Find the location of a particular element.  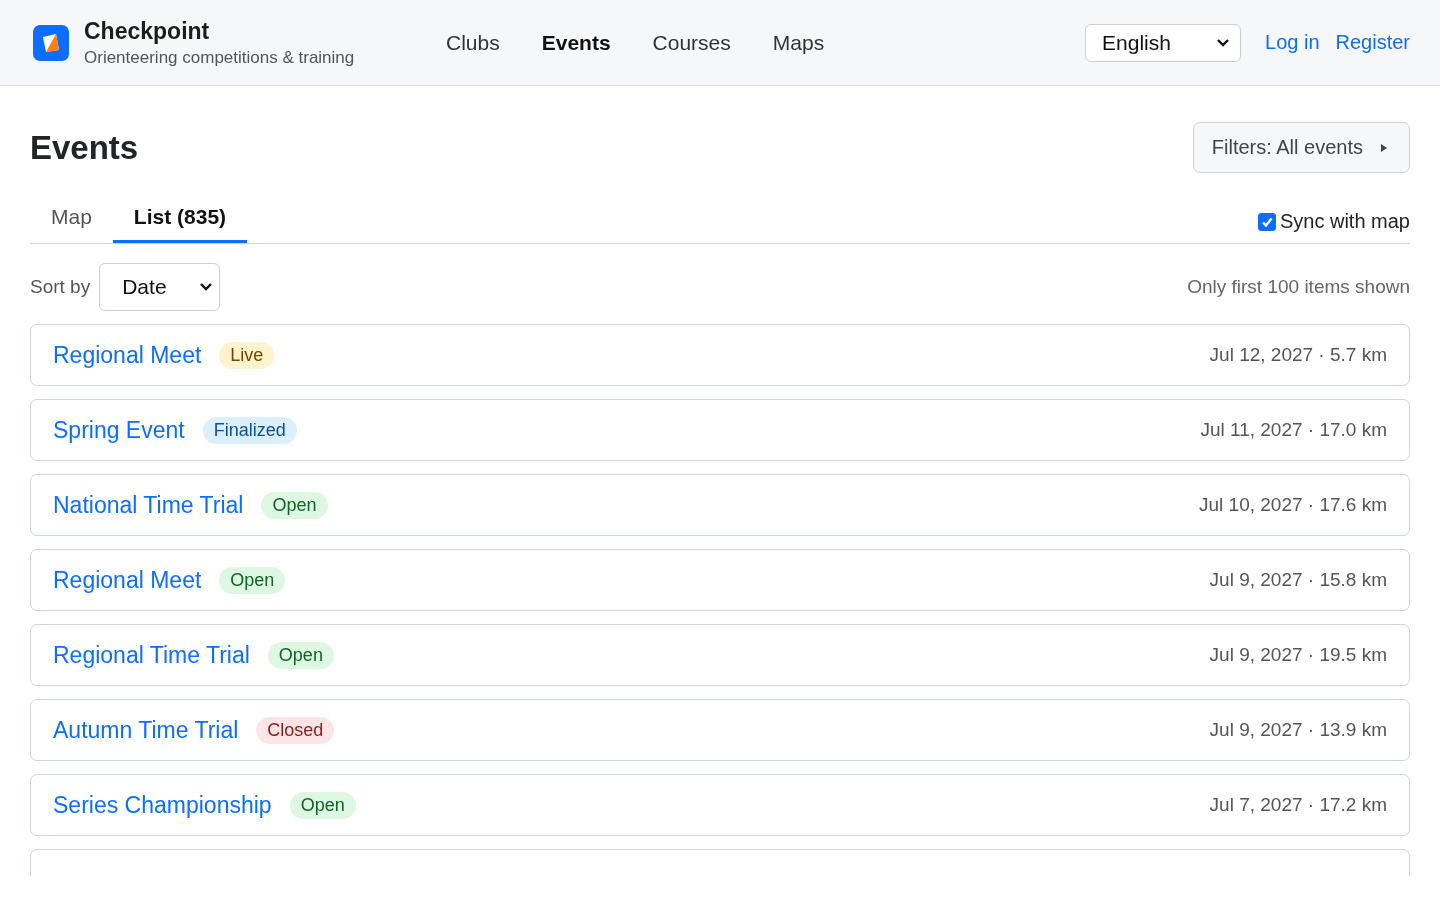

event-meta: Jul 10, 2027 · 17.6 km is located at coordinates (1293, 505).